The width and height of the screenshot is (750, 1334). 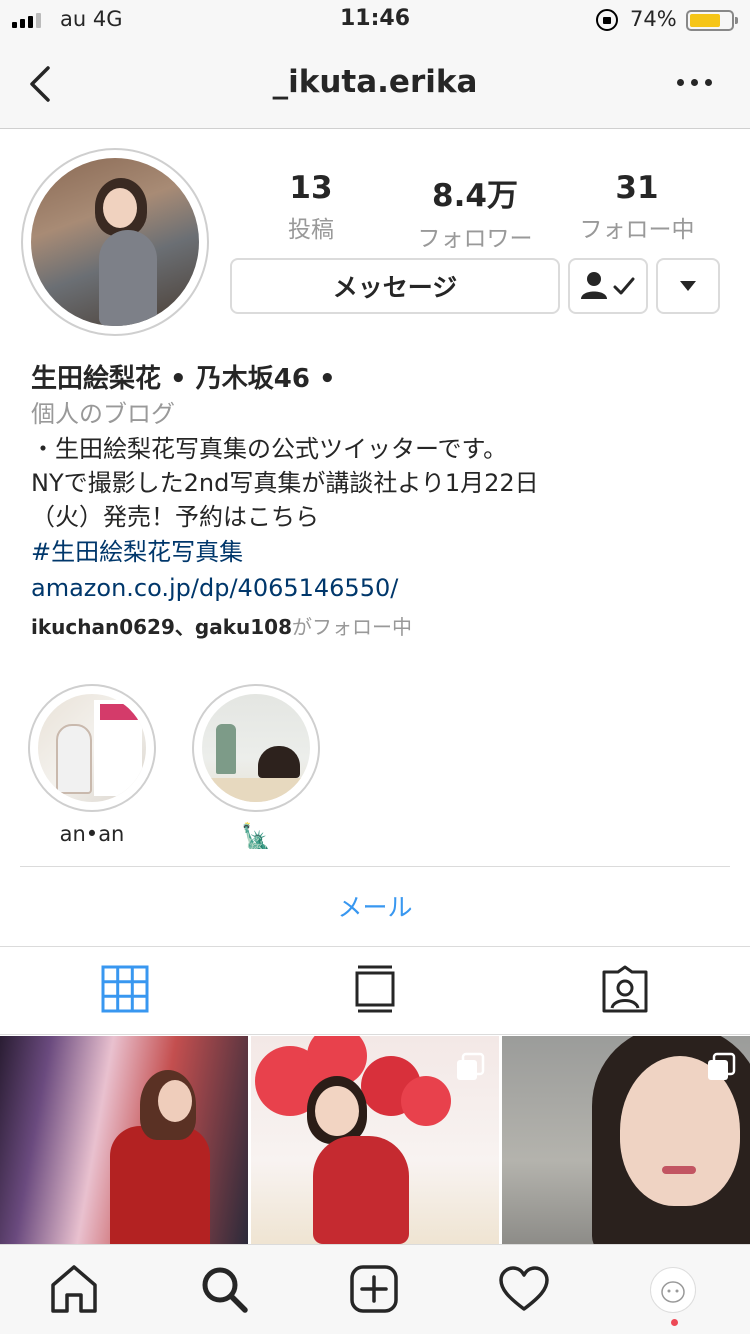 I want to click on profile-username: _ikuta.erika, so click(x=375, y=82).